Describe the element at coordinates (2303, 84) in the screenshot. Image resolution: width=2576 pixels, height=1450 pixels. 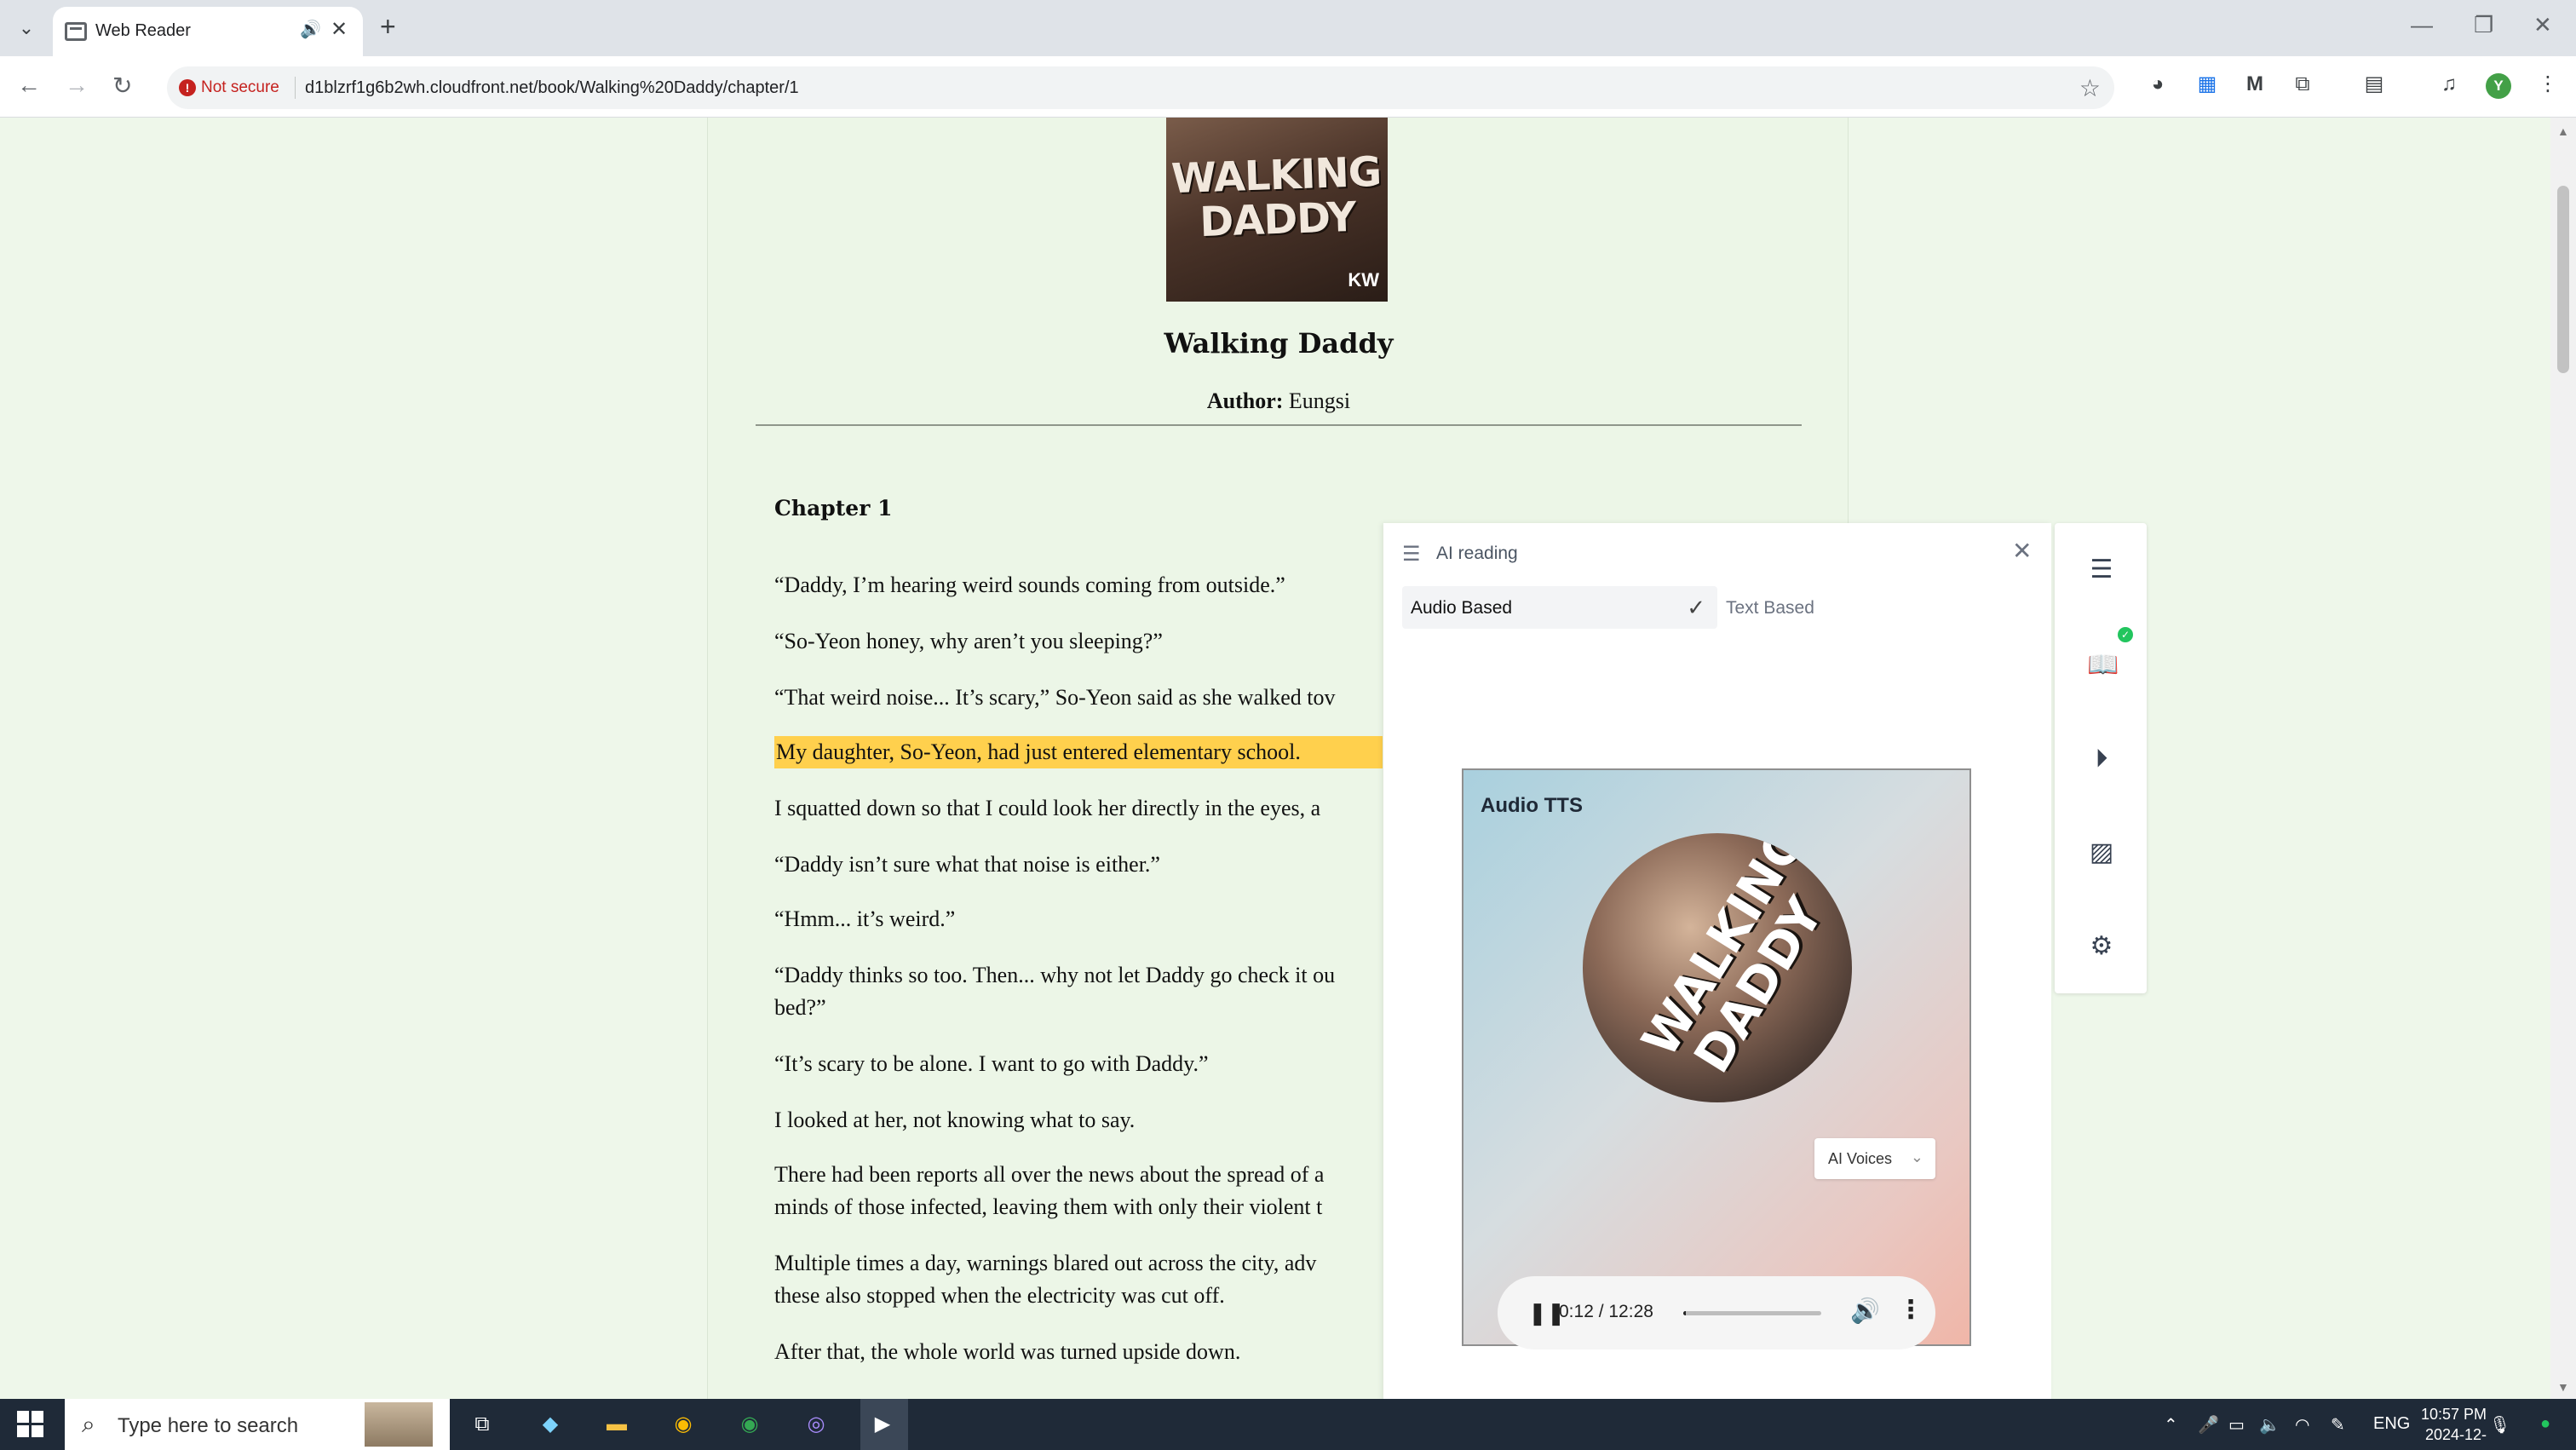
I see `extensions-puzzle-icon: ⧉` at that location.